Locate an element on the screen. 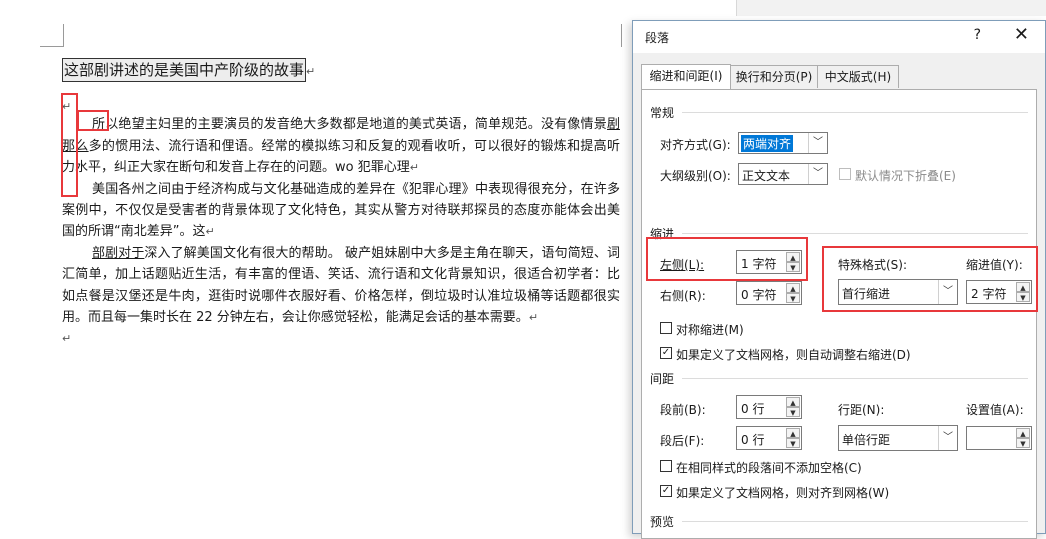 This screenshot has width=1046, height=539. no-space-same-style-checkbox is located at coordinates (666, 466).